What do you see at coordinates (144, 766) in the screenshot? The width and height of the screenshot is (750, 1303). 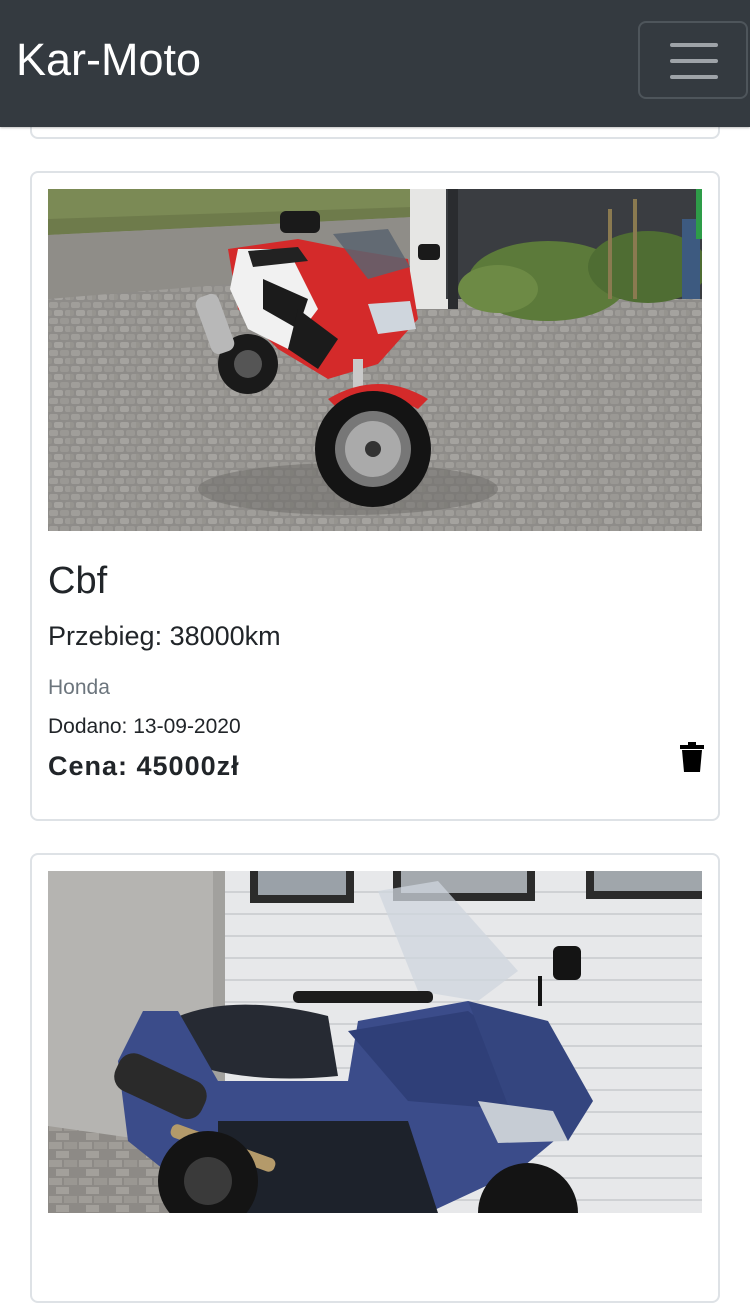 I see `listing-price: Cena: 45000zł` at bounding box center [144, 766].